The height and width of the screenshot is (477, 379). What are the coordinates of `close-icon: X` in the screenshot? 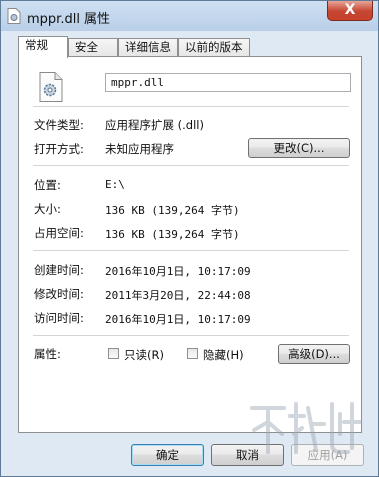 It's located at (350, 10).